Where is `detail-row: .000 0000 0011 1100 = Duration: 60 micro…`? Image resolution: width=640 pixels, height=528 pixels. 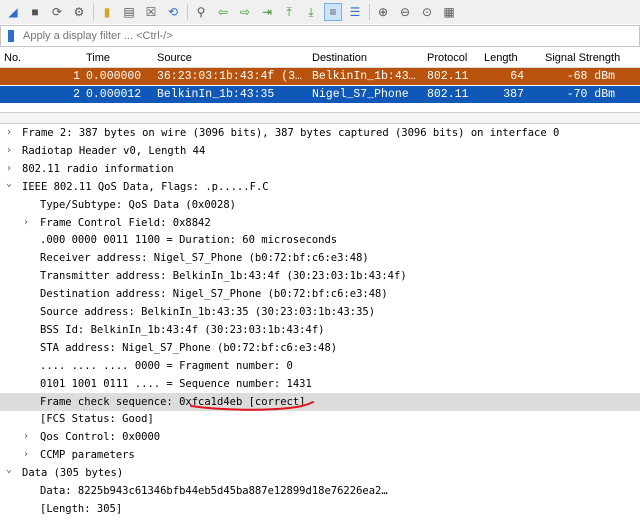
detail-row: .000 0000 0011 1100 = Duration: 60 micro… is located at coordinates (320, 240).